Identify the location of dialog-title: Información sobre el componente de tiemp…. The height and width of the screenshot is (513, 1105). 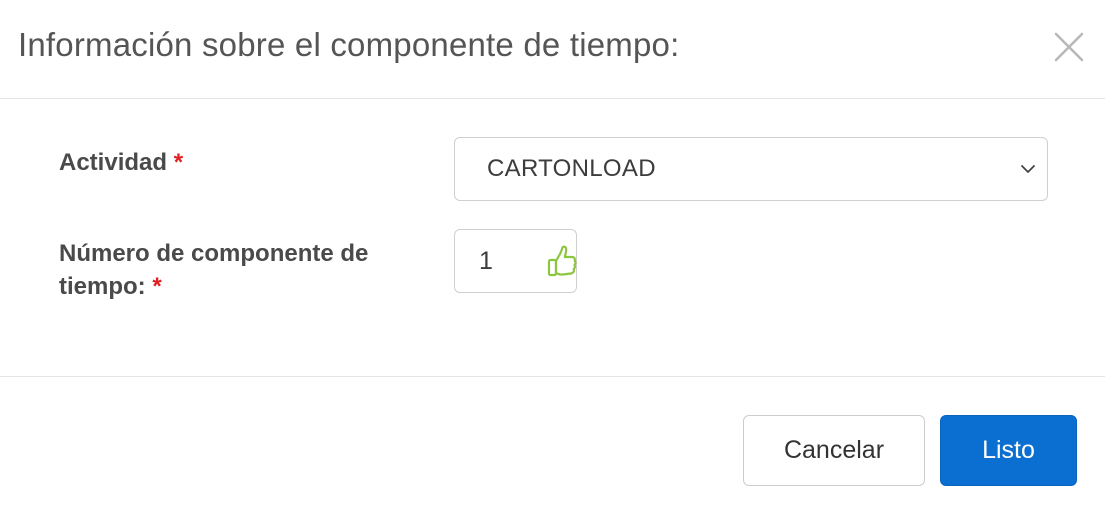
(349, 44).